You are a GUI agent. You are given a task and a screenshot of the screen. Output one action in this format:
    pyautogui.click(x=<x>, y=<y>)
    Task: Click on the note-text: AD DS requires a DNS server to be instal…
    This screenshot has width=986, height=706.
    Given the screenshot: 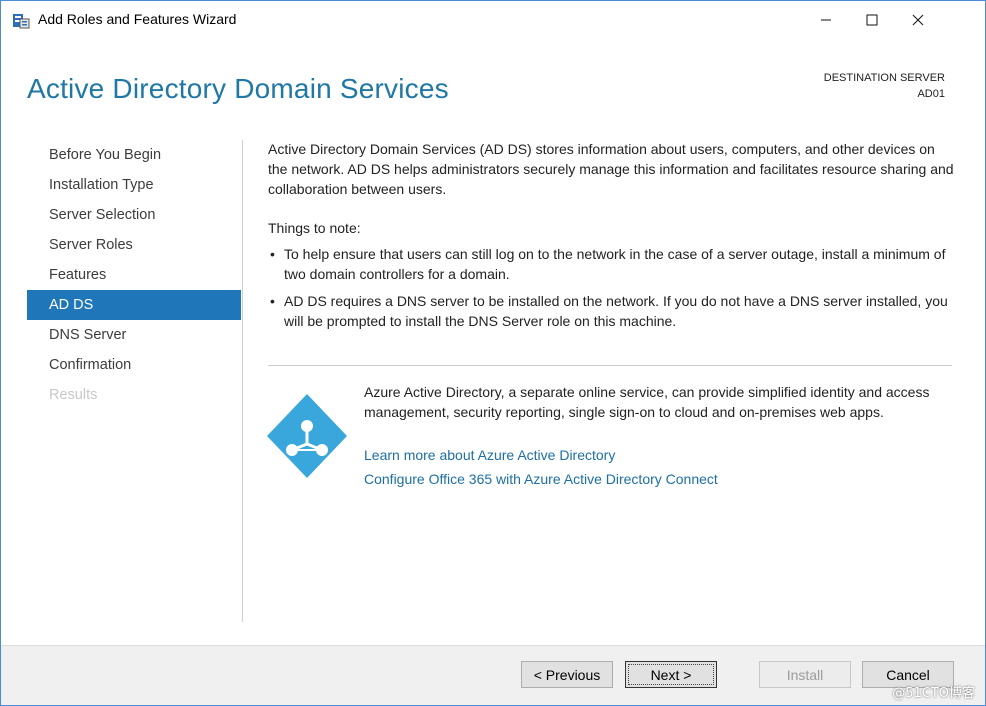 What is the action you would take?
    pyautogui.click(x=616, y=311)
    